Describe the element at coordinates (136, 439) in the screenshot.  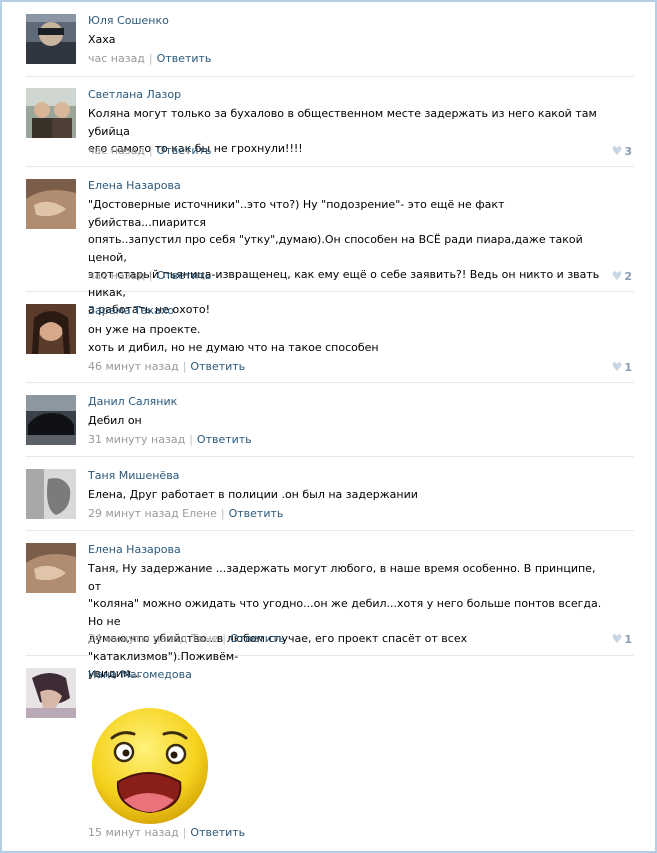
I see `comment-time: 31 минуту назад` at that location.